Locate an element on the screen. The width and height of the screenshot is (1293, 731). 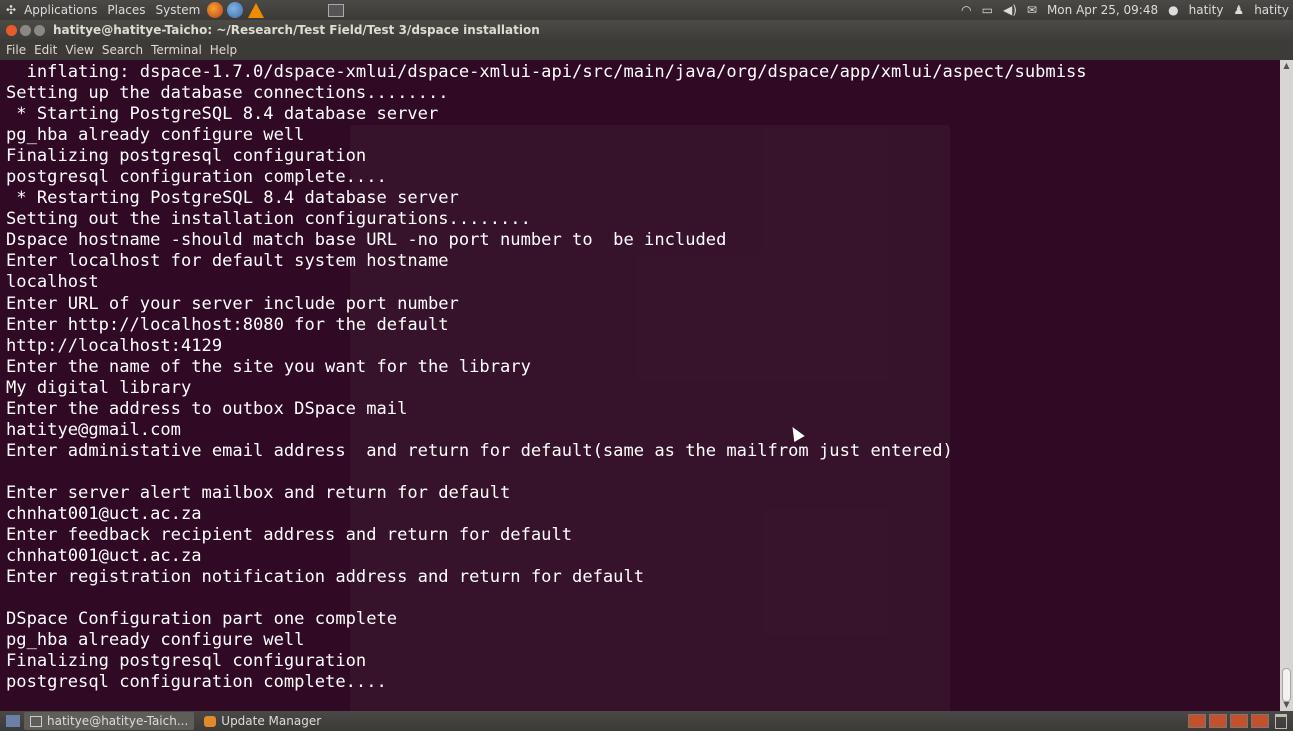
system-menu: System is located at coordinates (178, 10).